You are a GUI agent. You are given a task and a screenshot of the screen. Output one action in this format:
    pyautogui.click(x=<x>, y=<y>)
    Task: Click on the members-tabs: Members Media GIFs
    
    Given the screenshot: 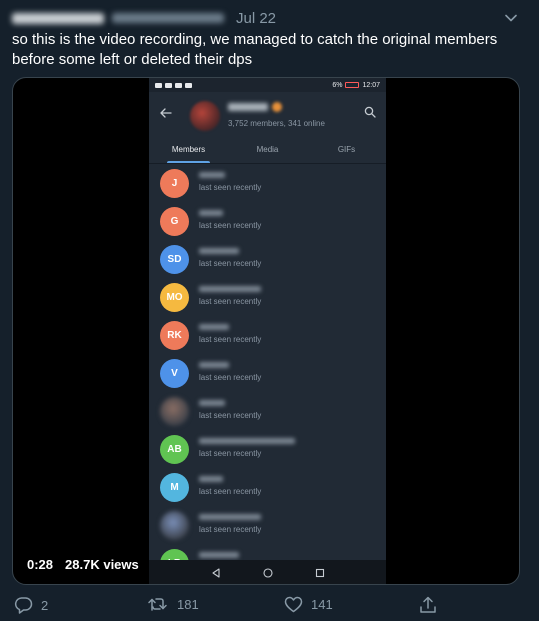 What is the action you would take?
    pyautogui.click(x=267, y=149)
    